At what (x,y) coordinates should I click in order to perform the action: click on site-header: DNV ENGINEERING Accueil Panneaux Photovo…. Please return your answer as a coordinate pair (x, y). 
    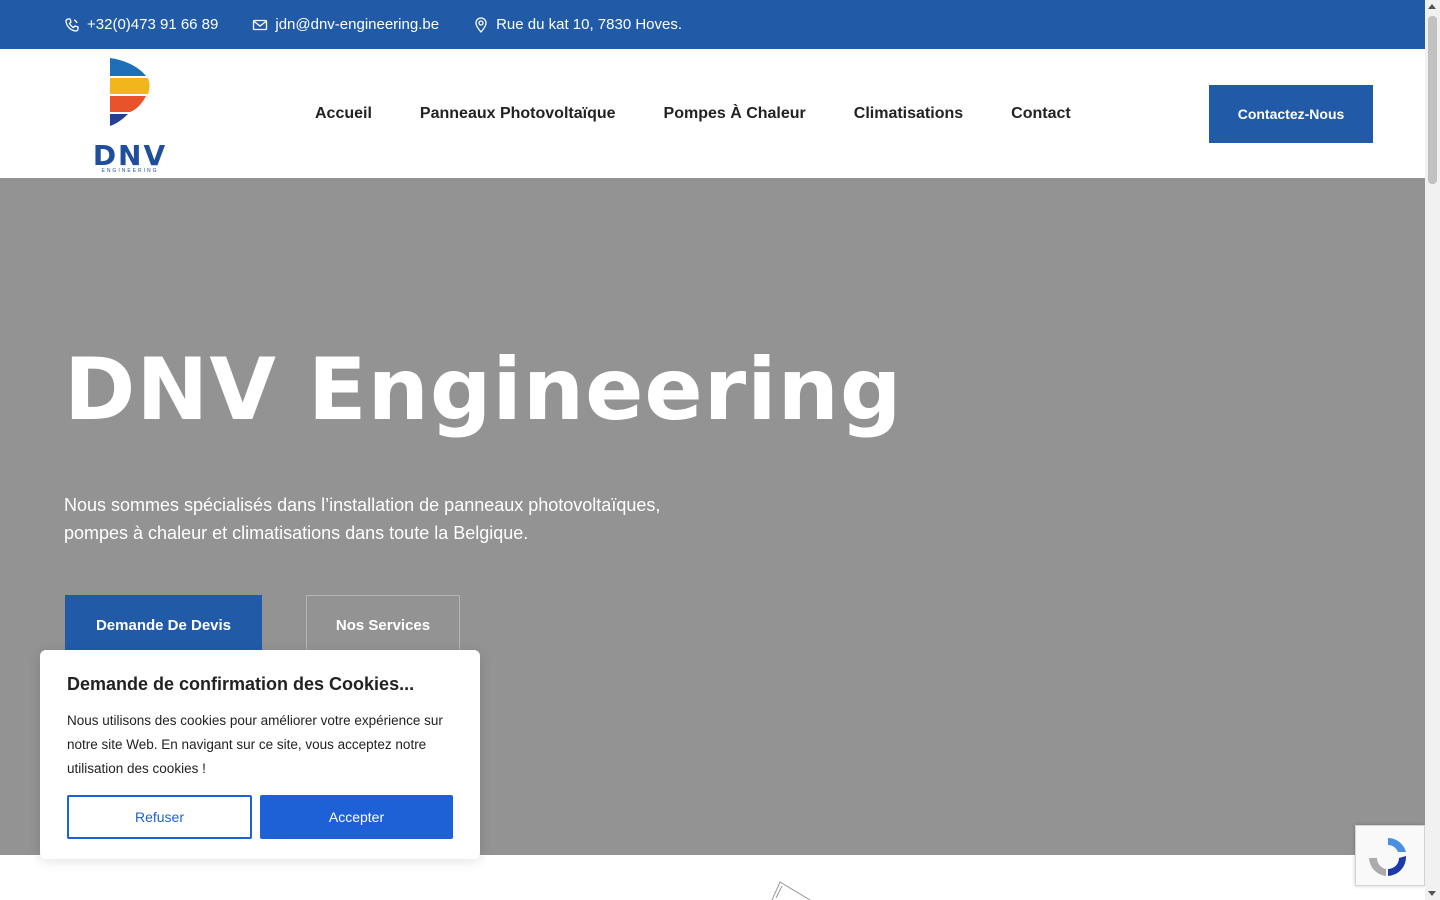
    Looking at the image, I should click on (712, 113).